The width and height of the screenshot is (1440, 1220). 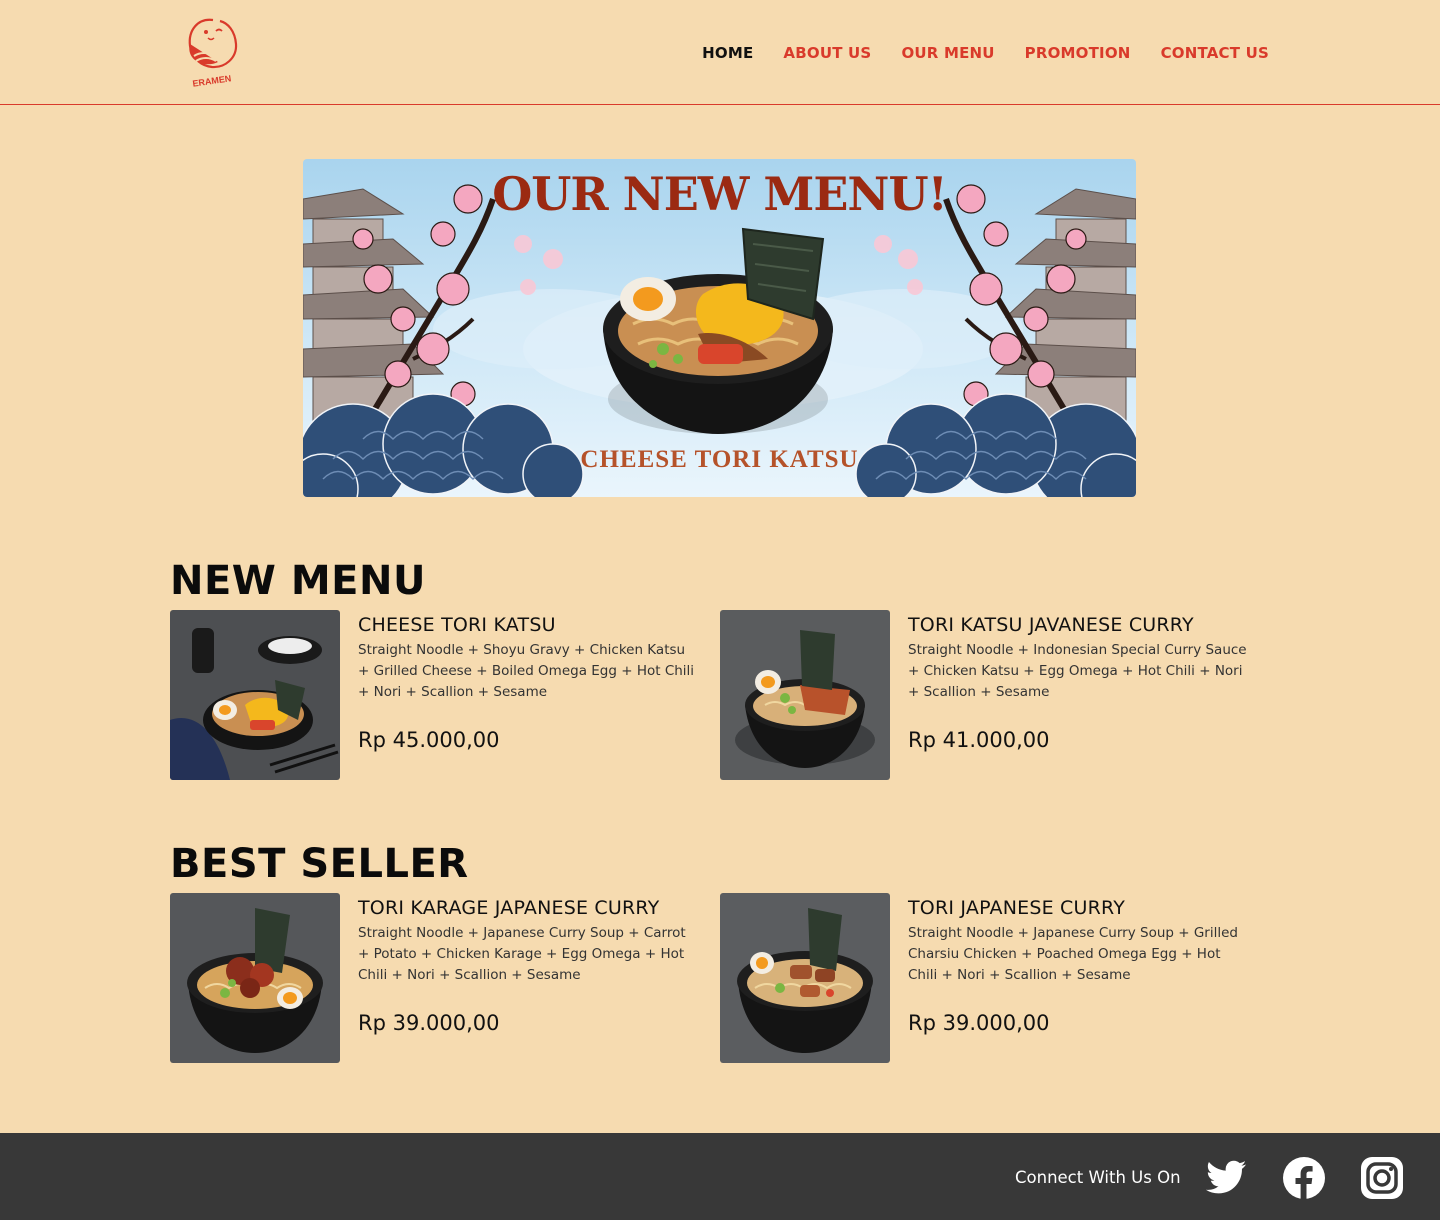 What do you see at coordinates (298, 581) in the screenshot?
I see `new-menu-heading: NEW MENU` at bounding box center [298, 581].